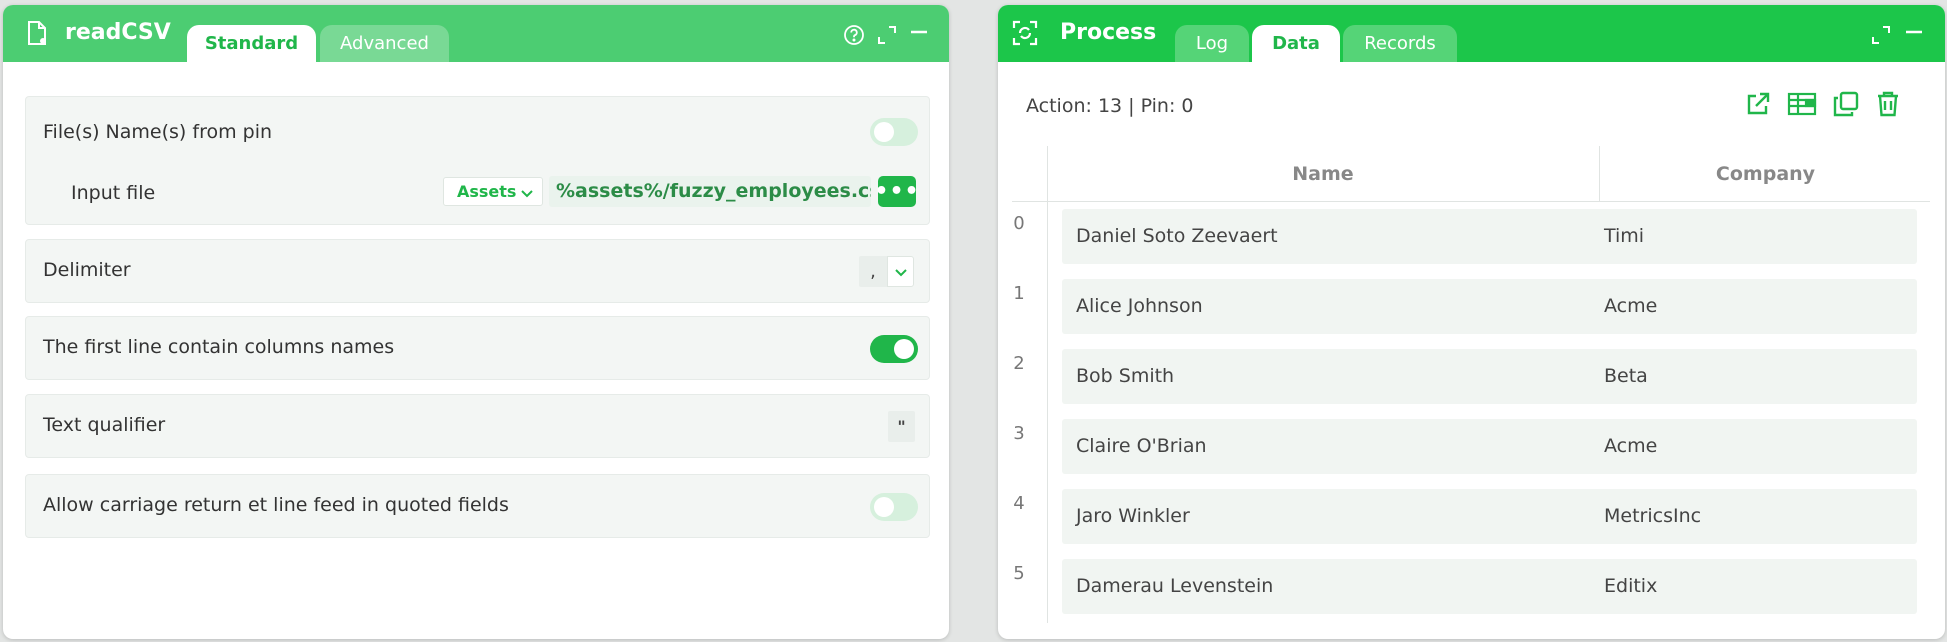 Image resolution: width=1947 pixels, height=642 pixels. Describe the element at coordinates (158, 132) in the screenshot. I see `files-from-pin-label: File(s) Name(s) from pin` at that location.